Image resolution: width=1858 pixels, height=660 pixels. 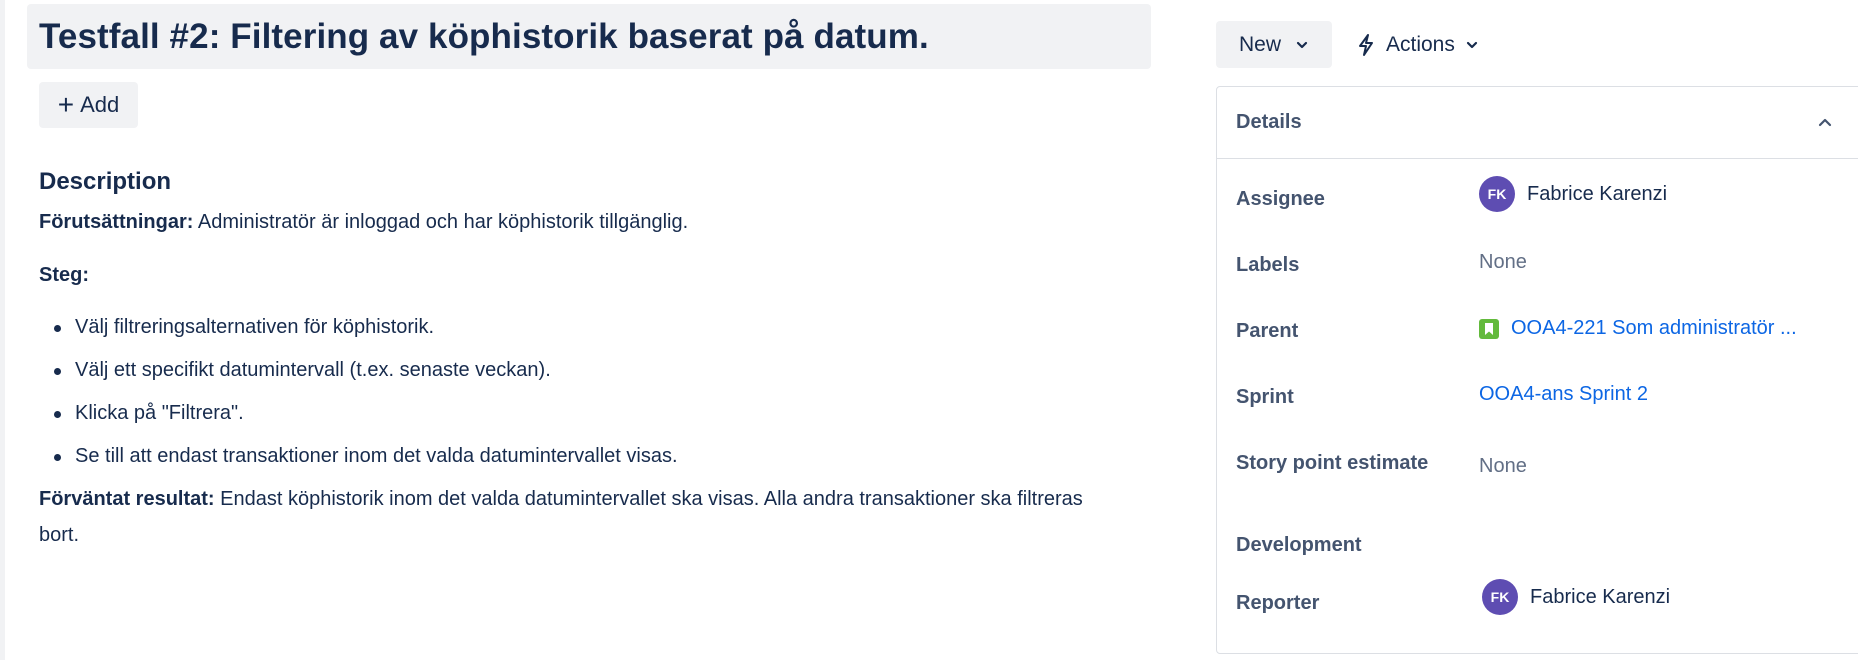 I want to click on expected-result-label: Förväntat resultat:, so click(x=127, y=499).